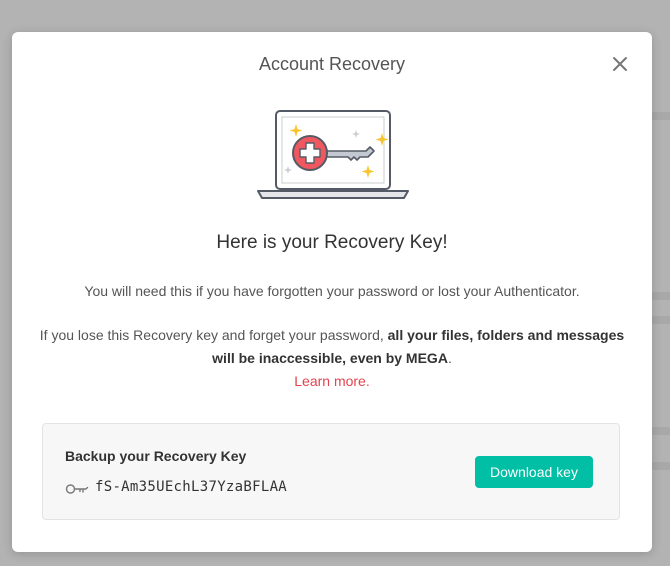  I want to click on close-icon, so click(620, 64).